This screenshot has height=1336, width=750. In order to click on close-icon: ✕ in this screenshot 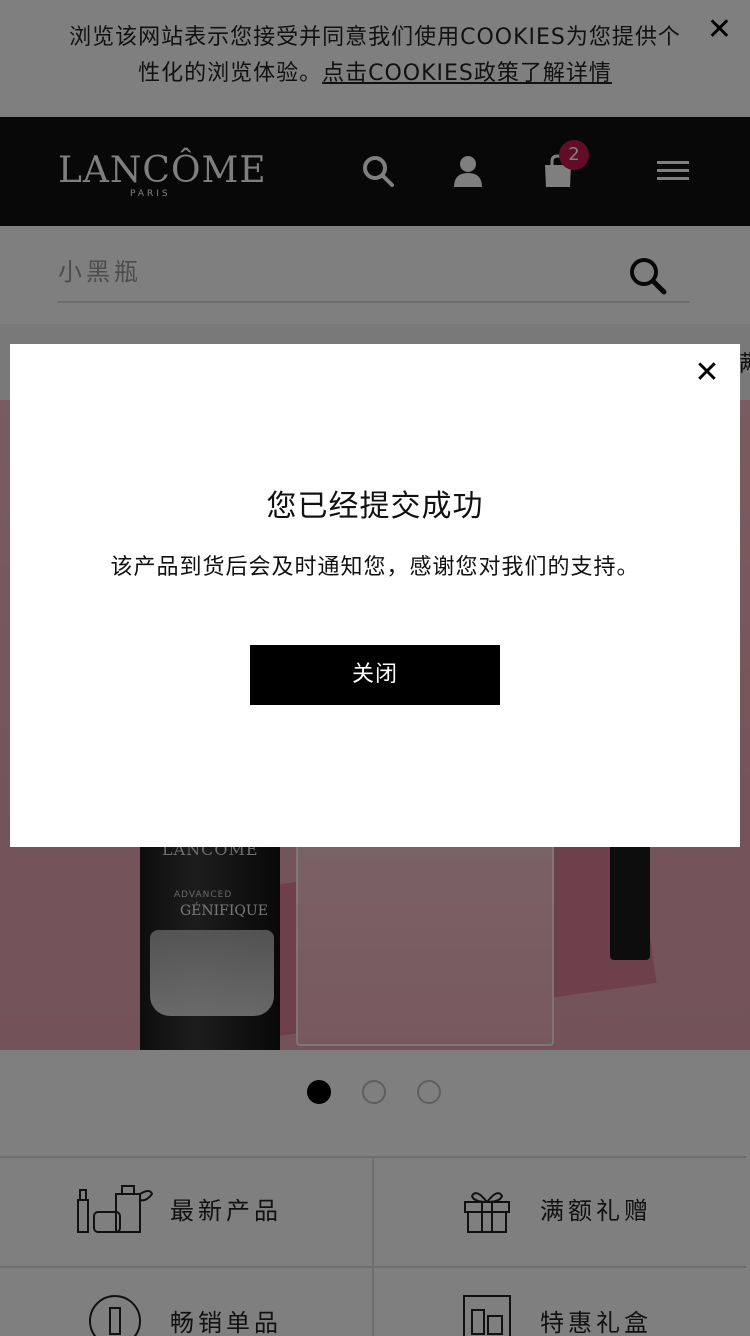, I will do `click(707, 373)`.